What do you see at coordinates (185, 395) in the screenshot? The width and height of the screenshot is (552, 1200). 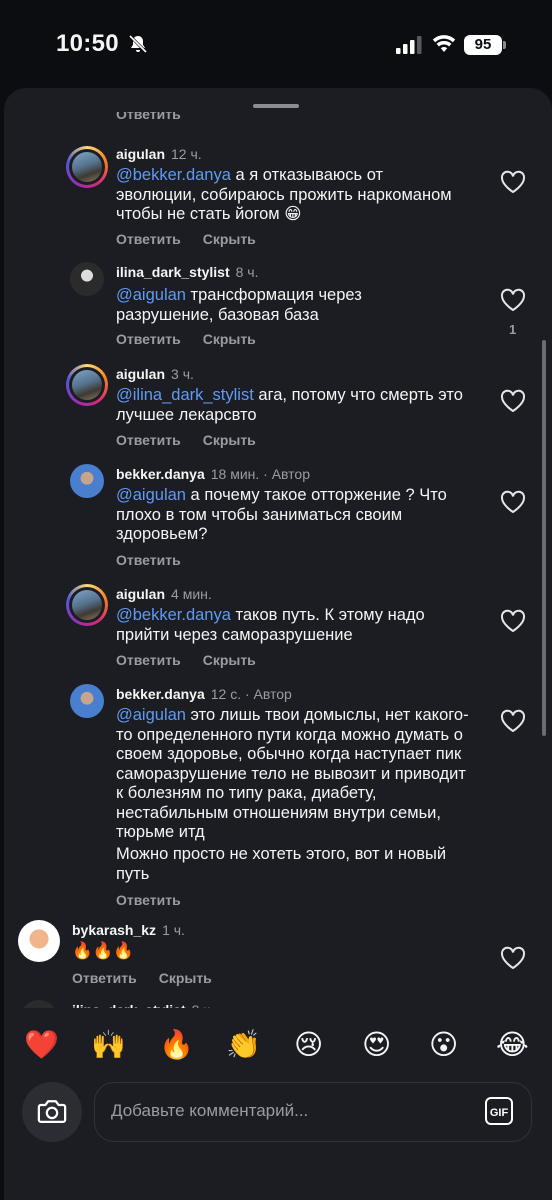 I see `comment-mention: @ilina_dark_stylist` at bounding box center [185, 395].